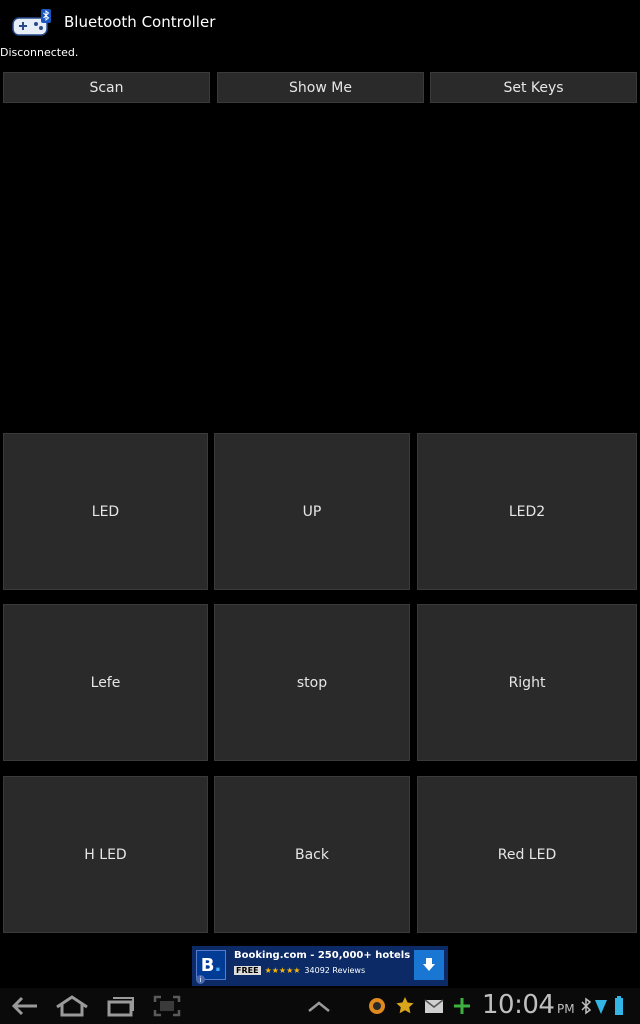 This screenshot has width=640, height=1024. Describe the element at coordinates (106, 87) in the screenshot. I see `scan-button: Scan` at that location.